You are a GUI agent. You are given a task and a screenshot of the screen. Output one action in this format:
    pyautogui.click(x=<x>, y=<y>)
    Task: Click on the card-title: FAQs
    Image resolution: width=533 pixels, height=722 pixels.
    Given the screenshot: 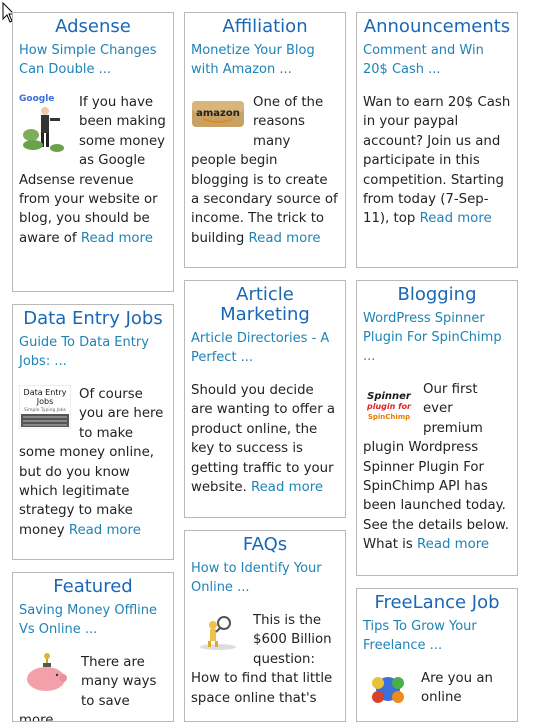 What is the action you would take?
    pyautogui.click(x=265, y=545)
    